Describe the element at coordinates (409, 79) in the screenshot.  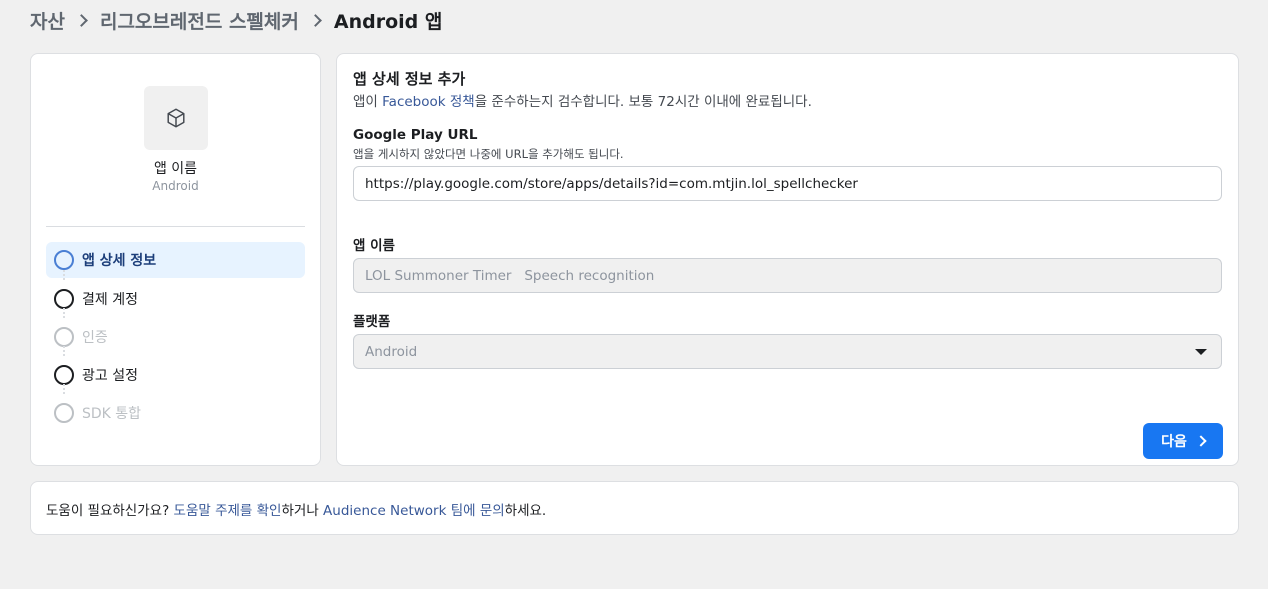
I see `form-title: 앱 상세 정보 추가` at that location.